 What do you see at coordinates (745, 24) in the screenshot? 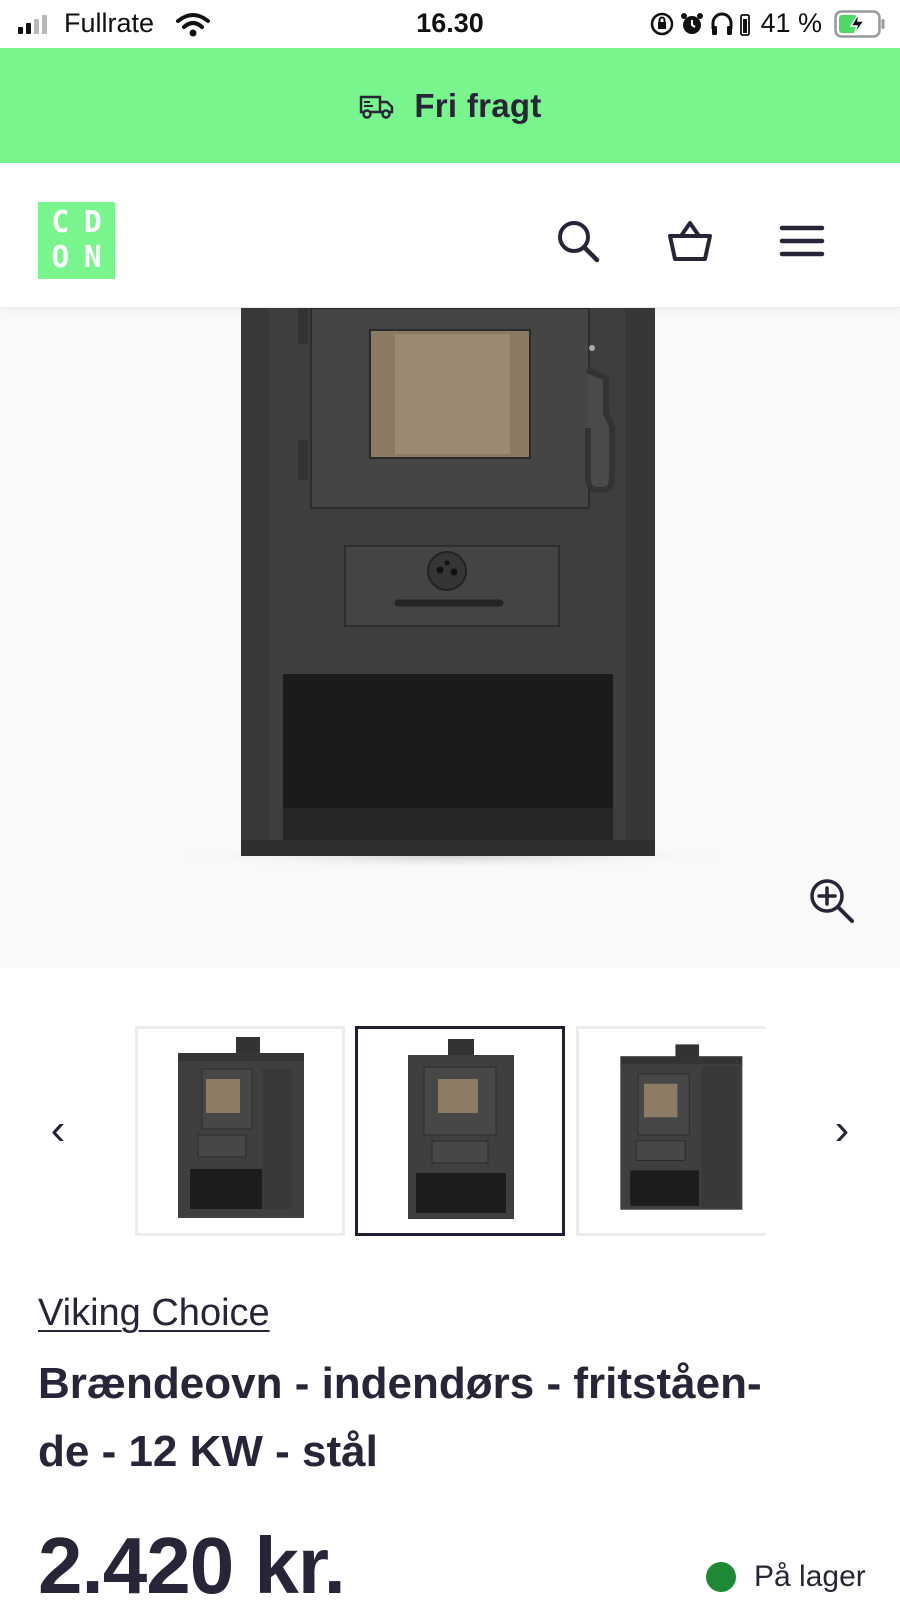
I see `headphone-battery-icon` at bounding box center [745, 24].